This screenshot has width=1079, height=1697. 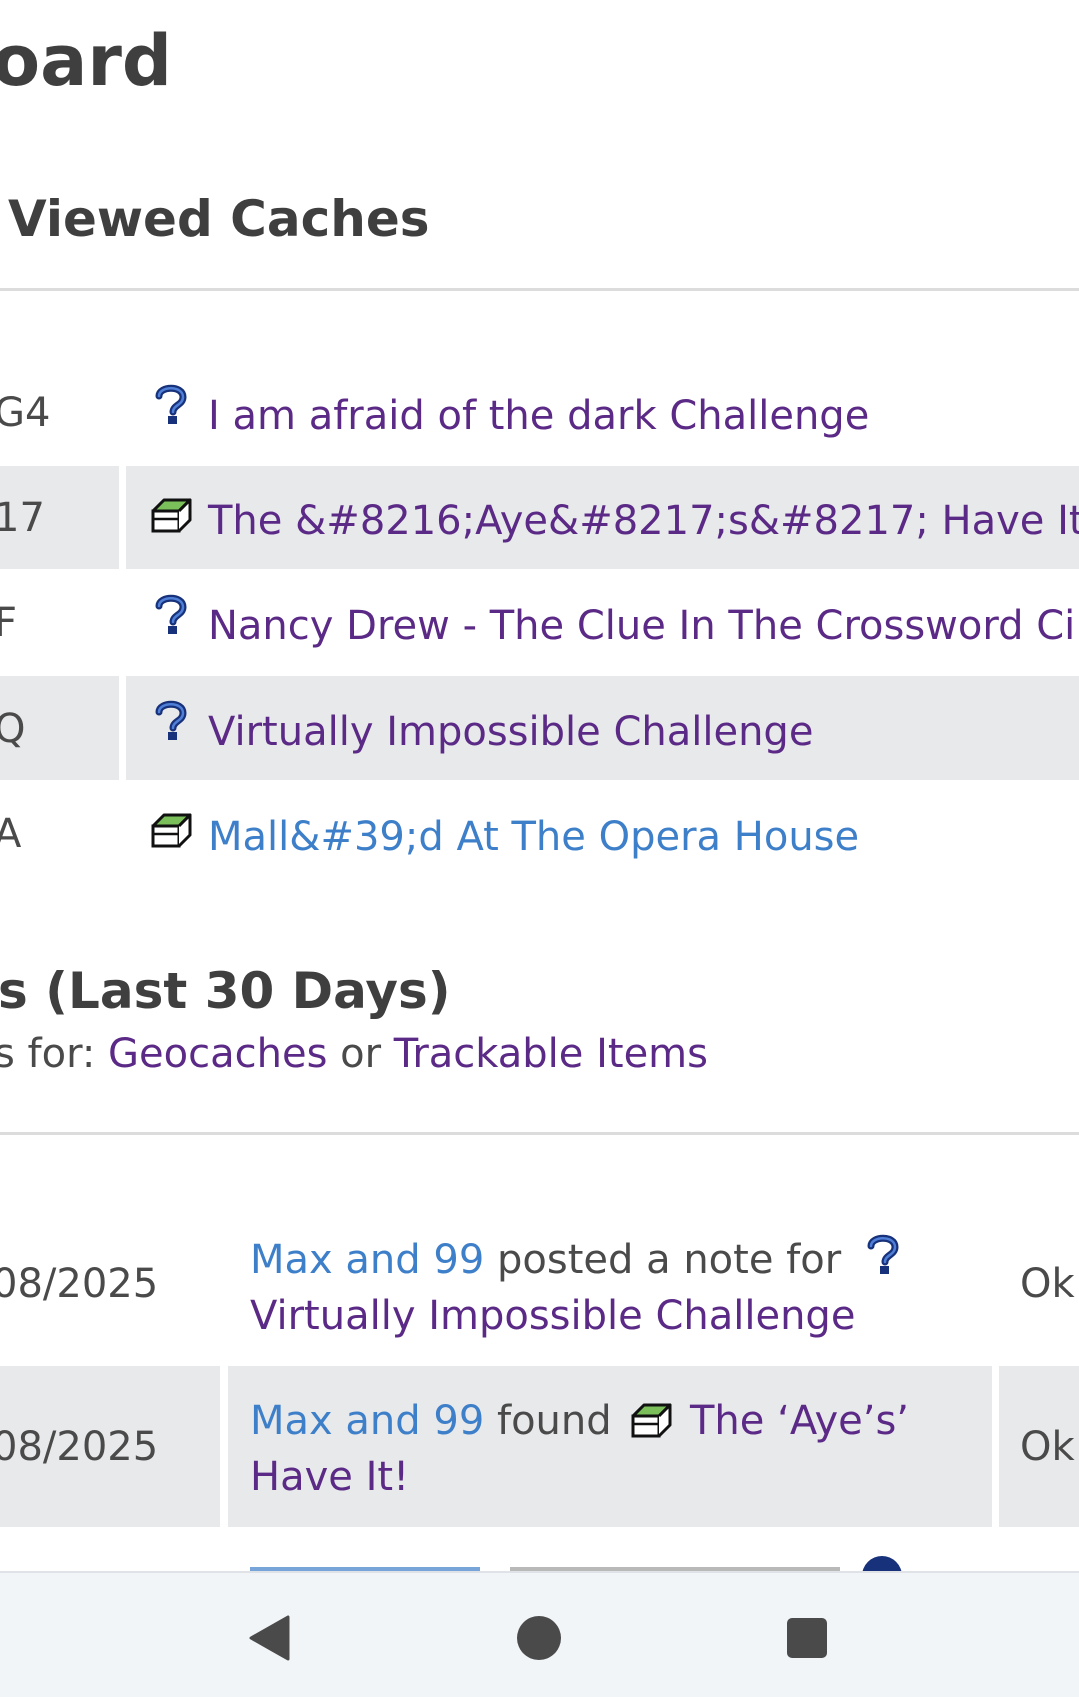 What do you see at coordinates (25, 413) in the screenshot?
I see `cache-code: G4` at bounding box center [25, 413].